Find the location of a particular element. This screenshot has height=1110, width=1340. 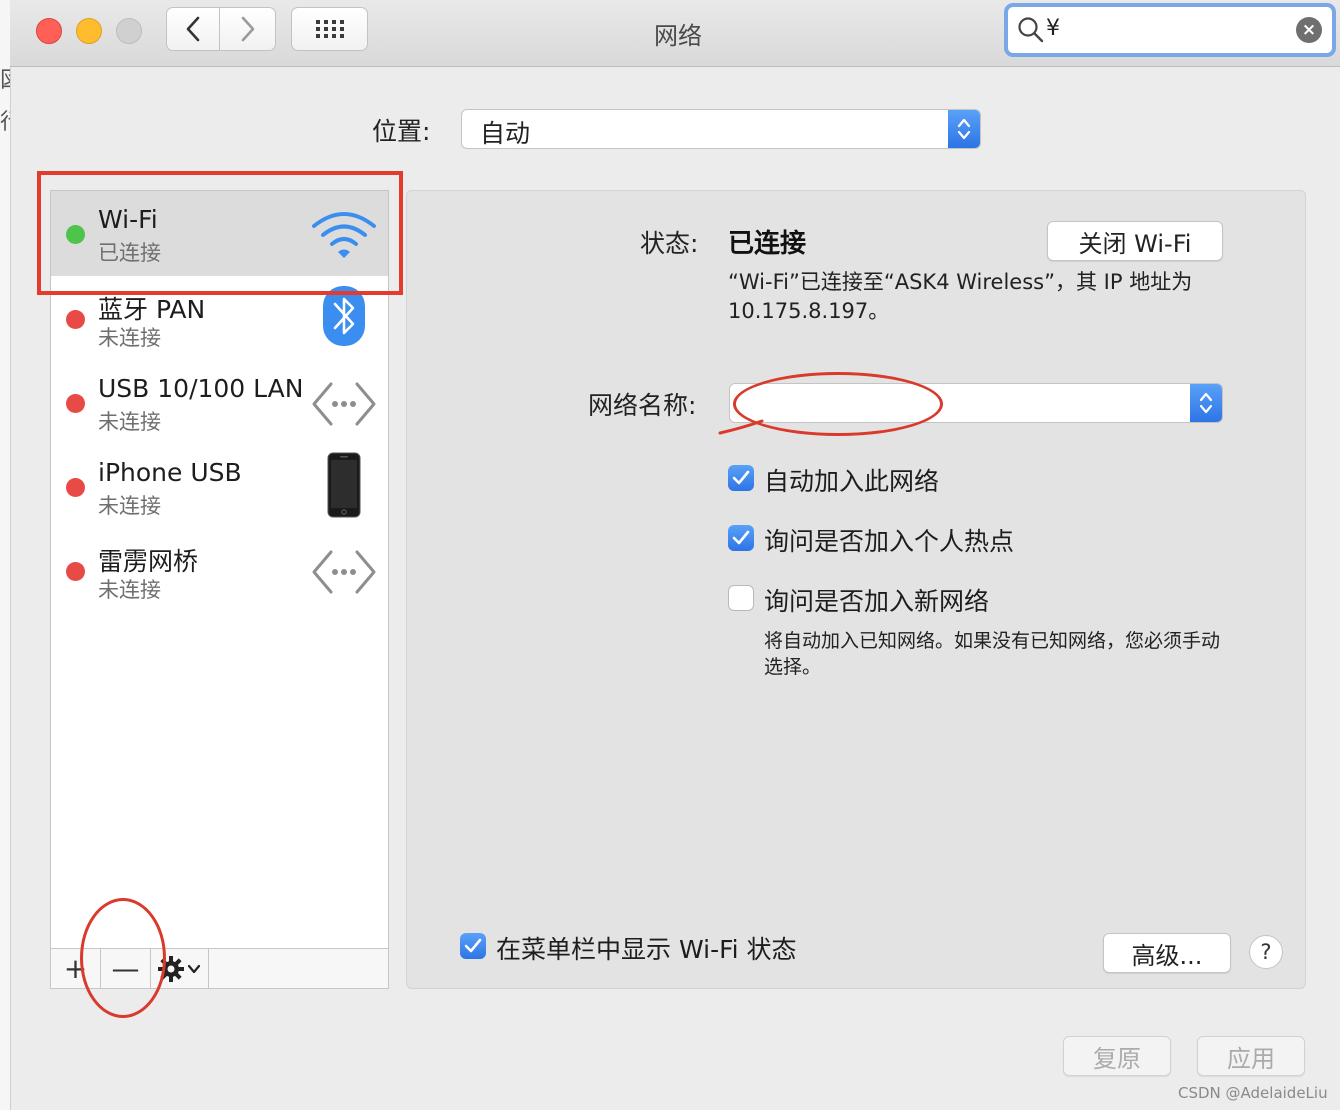

ask-hotspot-checkbox is located at coordinates (741, 538).